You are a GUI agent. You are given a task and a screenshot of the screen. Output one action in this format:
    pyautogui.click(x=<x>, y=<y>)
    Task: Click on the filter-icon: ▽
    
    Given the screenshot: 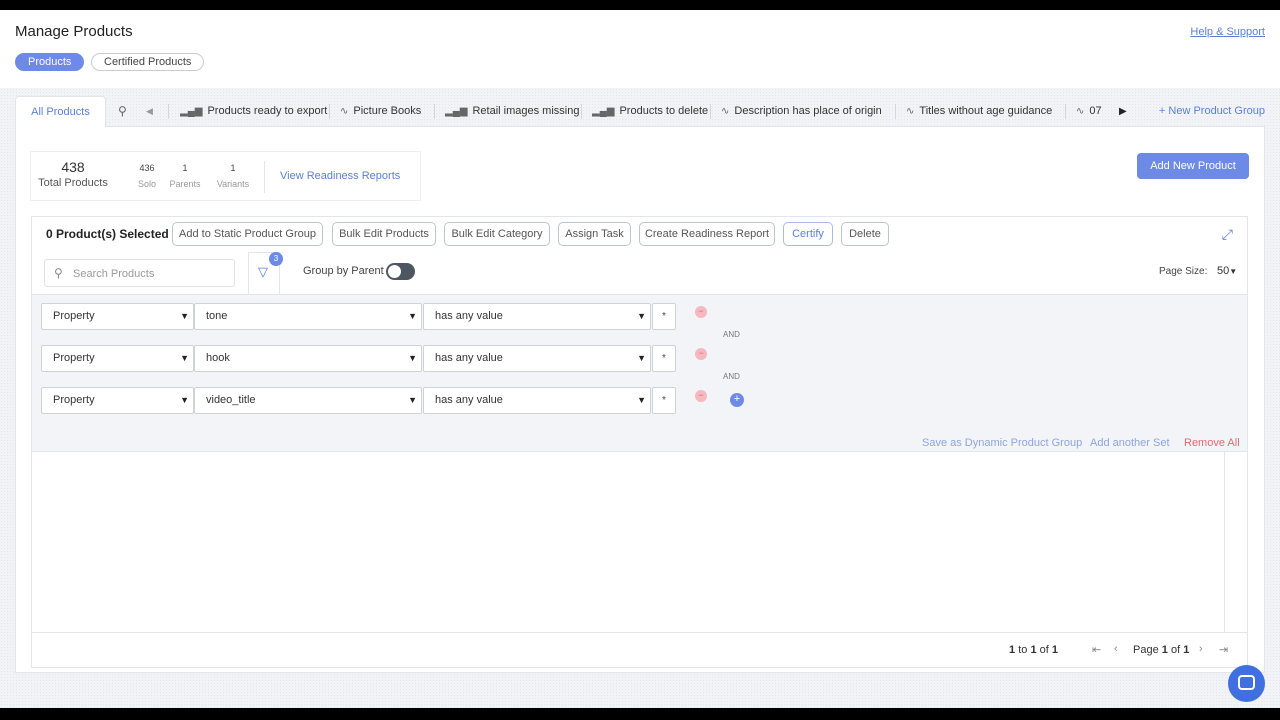 What is the action you would take?
    pyautogui.click(x=263, y=271)
    